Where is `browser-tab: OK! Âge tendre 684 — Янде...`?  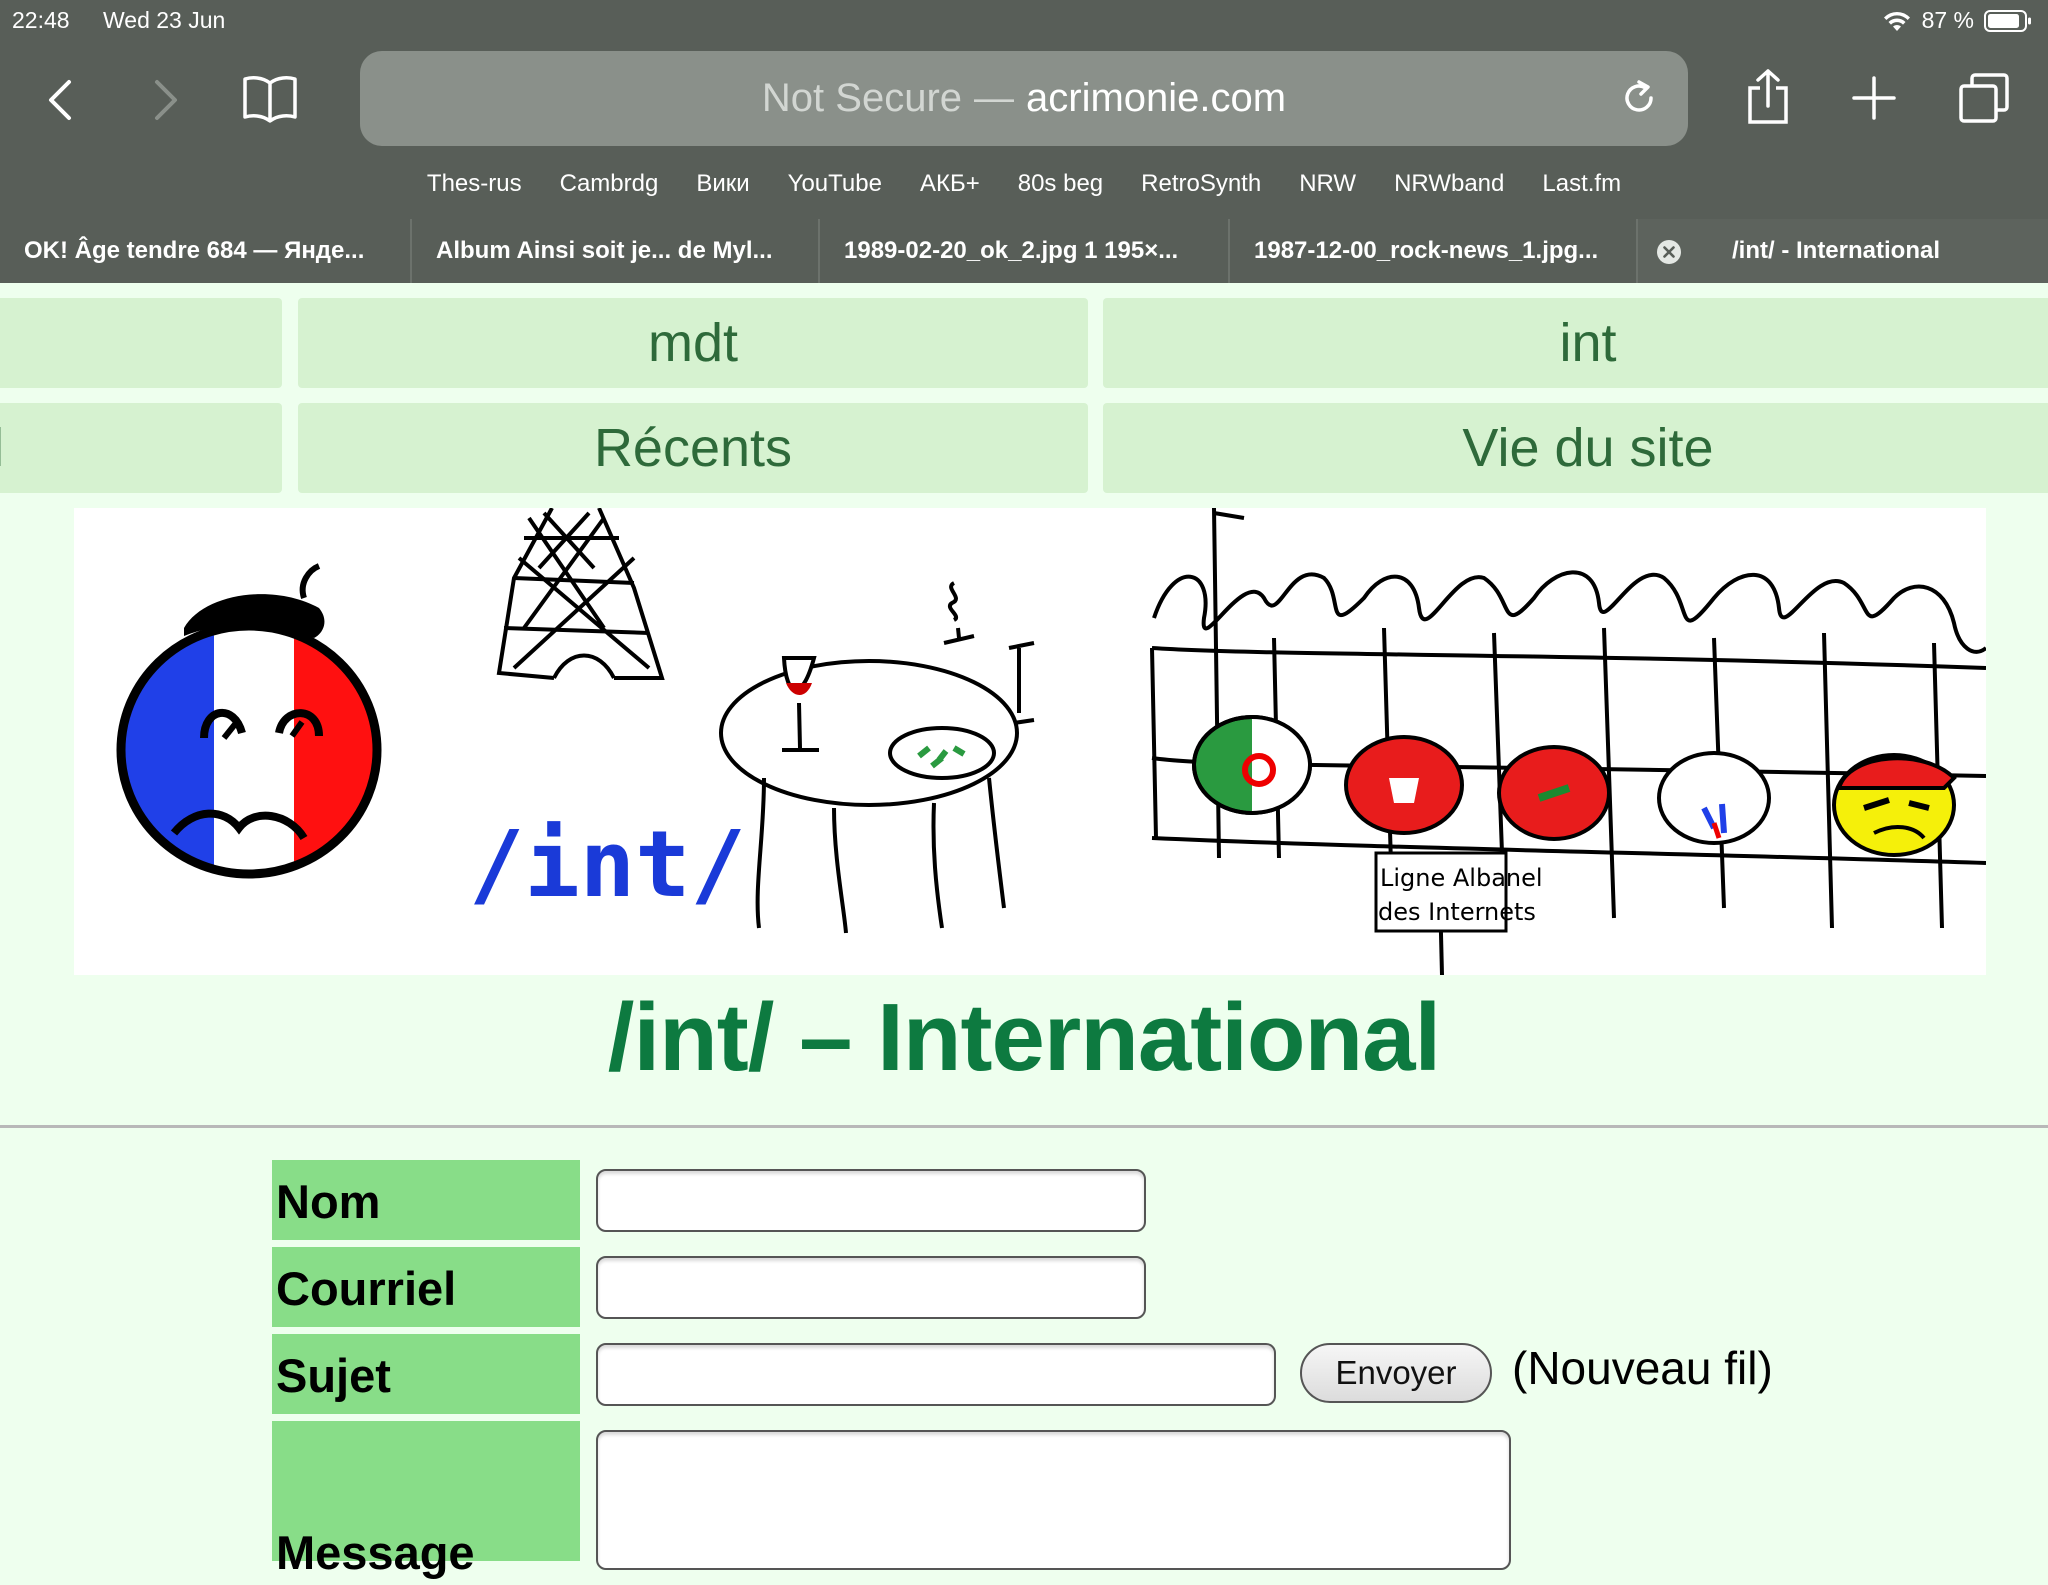 browser-tab: OK! Âge tendre 684 — Янде... is located at coordinates (206, 251).